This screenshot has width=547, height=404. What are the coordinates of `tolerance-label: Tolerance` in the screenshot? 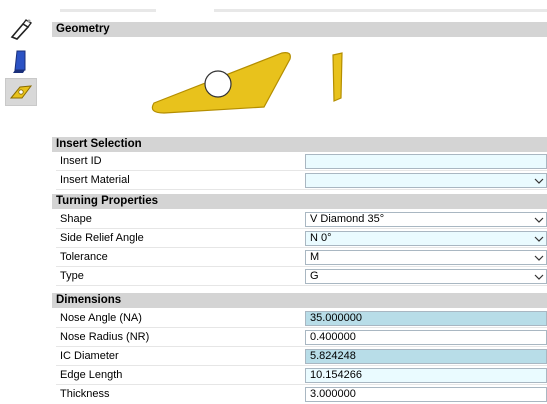 It's located at (84, 257).